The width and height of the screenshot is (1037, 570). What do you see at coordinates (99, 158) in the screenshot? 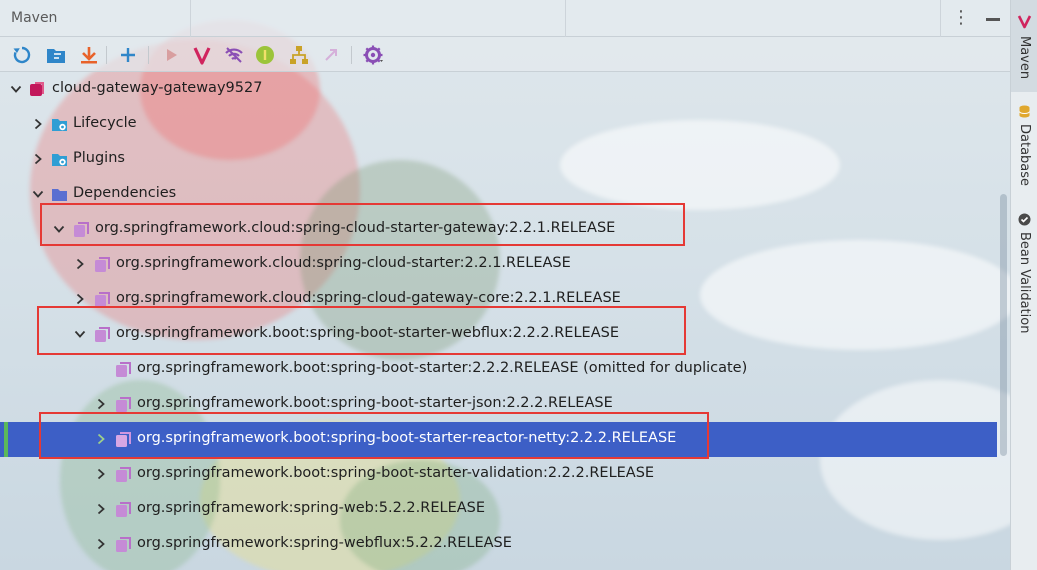
I see `plugins-label: Plugins` at bounding box center [99, 158].